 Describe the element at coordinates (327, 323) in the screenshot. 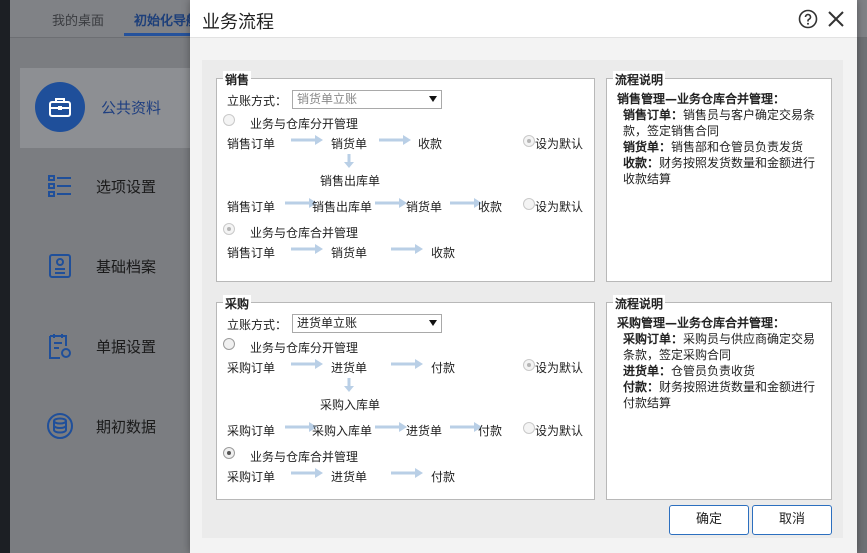

I see `purchase-mode-value: 进货单立账` at that location.